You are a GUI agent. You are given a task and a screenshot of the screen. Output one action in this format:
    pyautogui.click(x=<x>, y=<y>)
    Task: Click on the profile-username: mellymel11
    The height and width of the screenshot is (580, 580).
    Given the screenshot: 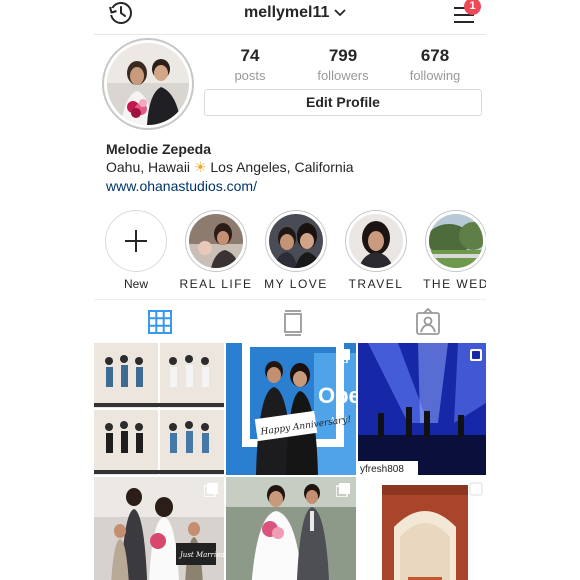 What is the action you would take?
    pyautogui.click(x=286, y=13)
    